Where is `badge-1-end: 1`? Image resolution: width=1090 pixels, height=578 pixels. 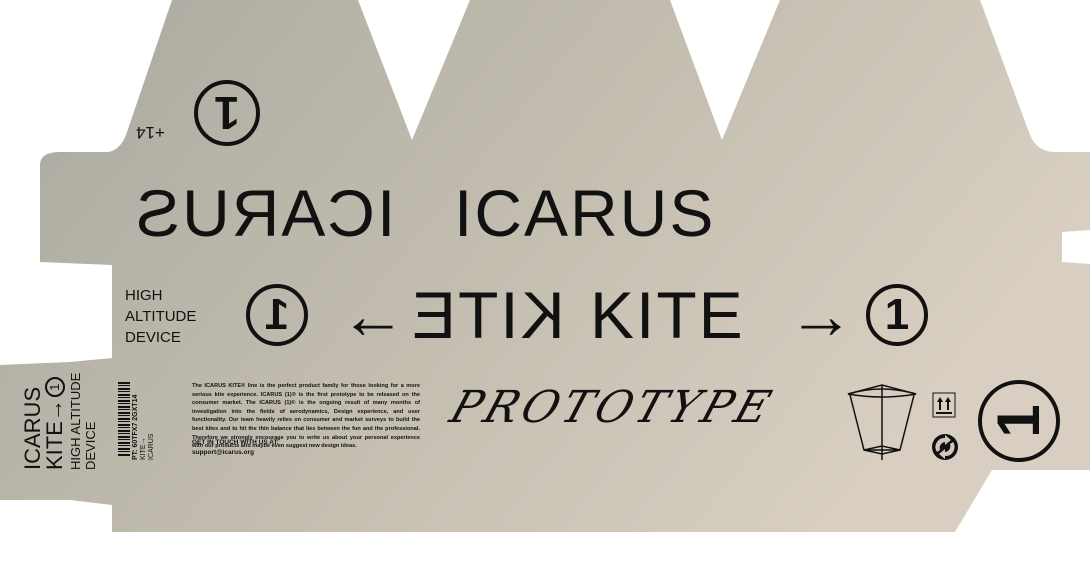
badge-1-end: 1 is located at coordinates (1019, 421).